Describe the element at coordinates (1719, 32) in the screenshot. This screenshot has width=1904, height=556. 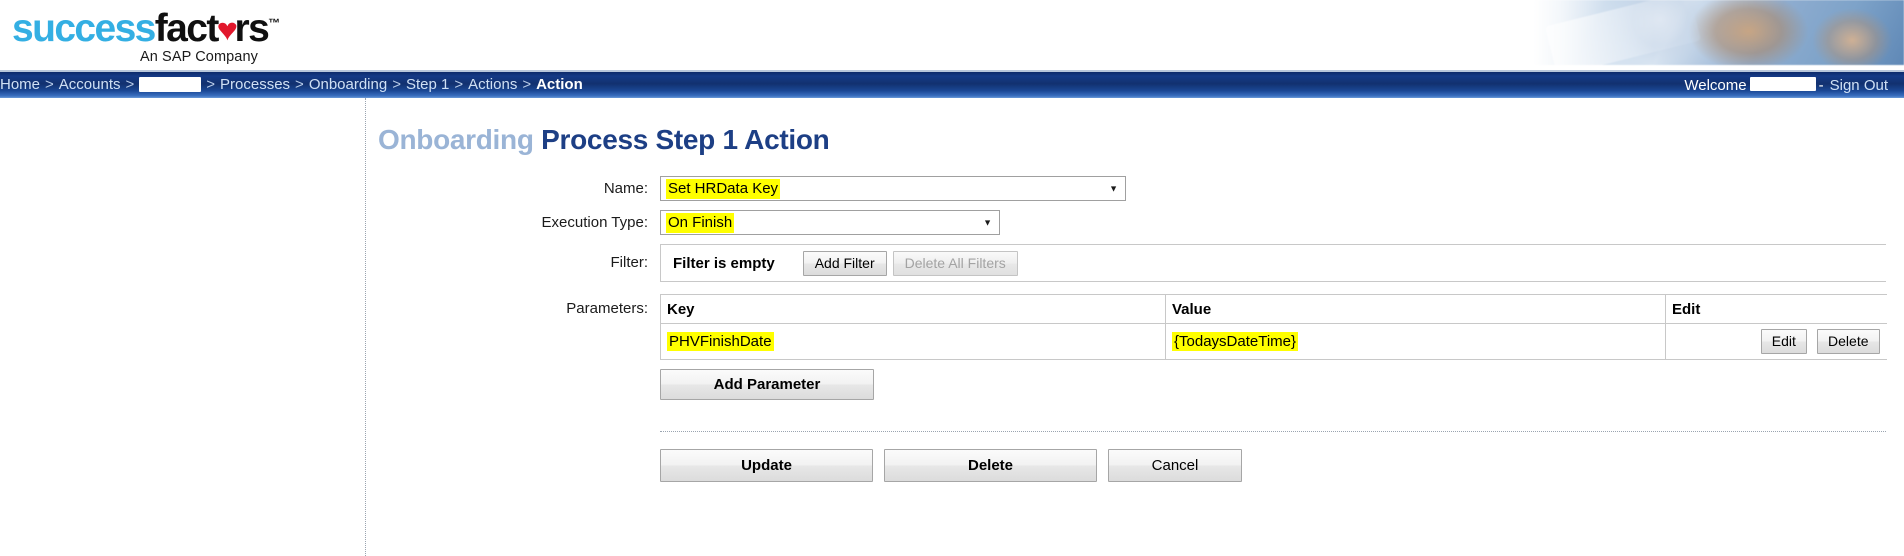
I see `header-banner-photo` at that location.